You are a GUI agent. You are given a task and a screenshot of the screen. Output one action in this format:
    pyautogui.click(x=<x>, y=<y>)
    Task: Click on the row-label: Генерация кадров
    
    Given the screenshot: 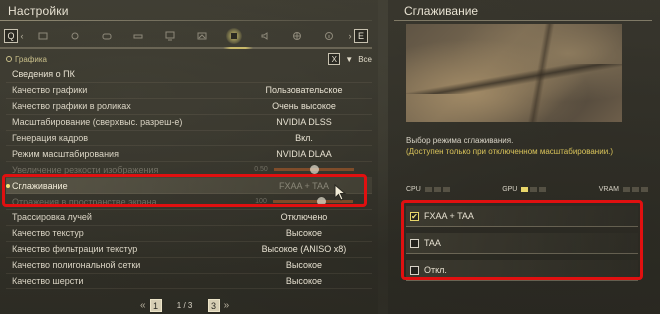 What is the action you would take?
    pyautogui.click(x=50, y=138)
    